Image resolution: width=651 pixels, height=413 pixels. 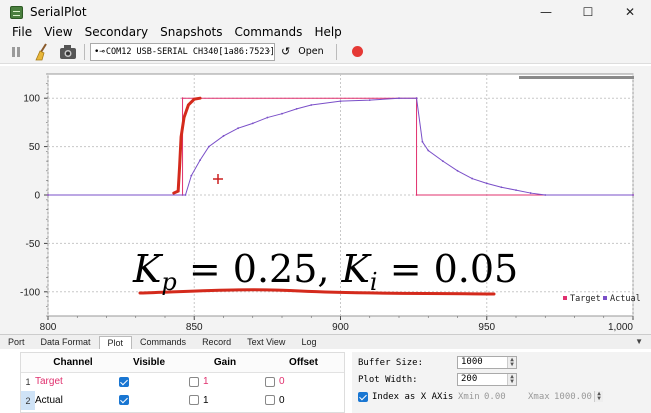 I want to click on close-button: ✕, so click(x=630, y=12).